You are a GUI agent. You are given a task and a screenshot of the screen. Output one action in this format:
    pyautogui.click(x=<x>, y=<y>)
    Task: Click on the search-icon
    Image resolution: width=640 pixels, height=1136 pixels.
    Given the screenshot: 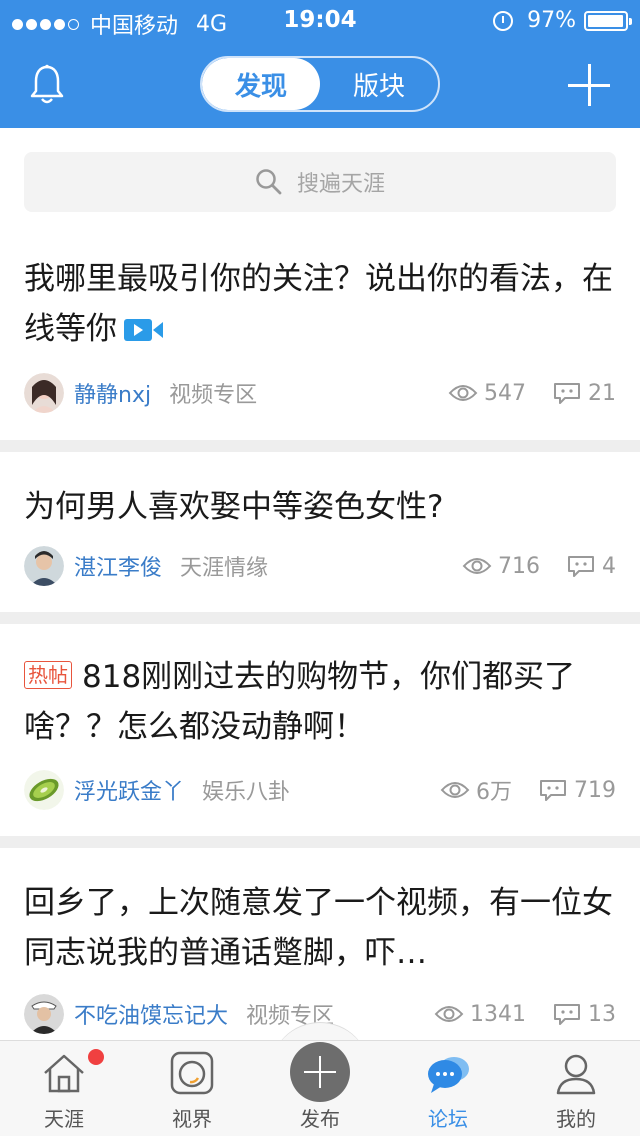 What is the action you would take?
    pyautogui.click(x=269, y=182)
    